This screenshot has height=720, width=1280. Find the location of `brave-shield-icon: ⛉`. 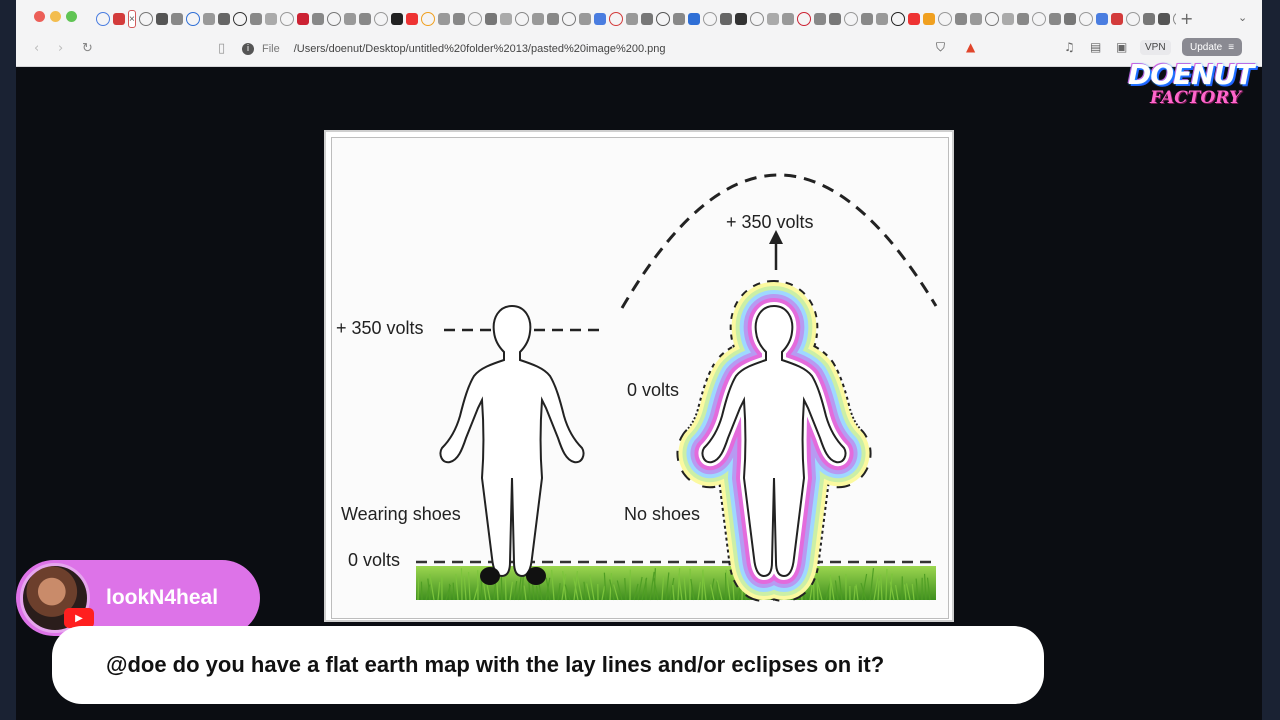

brave-shield-icon: ⛉ is located at coordinates (940, 47).